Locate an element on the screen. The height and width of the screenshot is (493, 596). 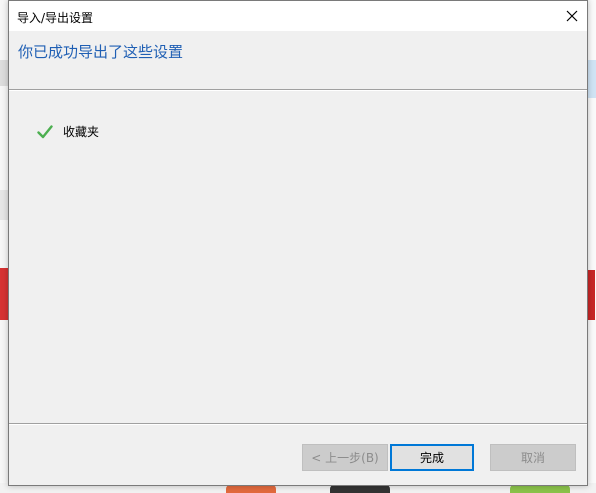
item-label-favorites: 收藏夹 is located at coordinates (81, 132).